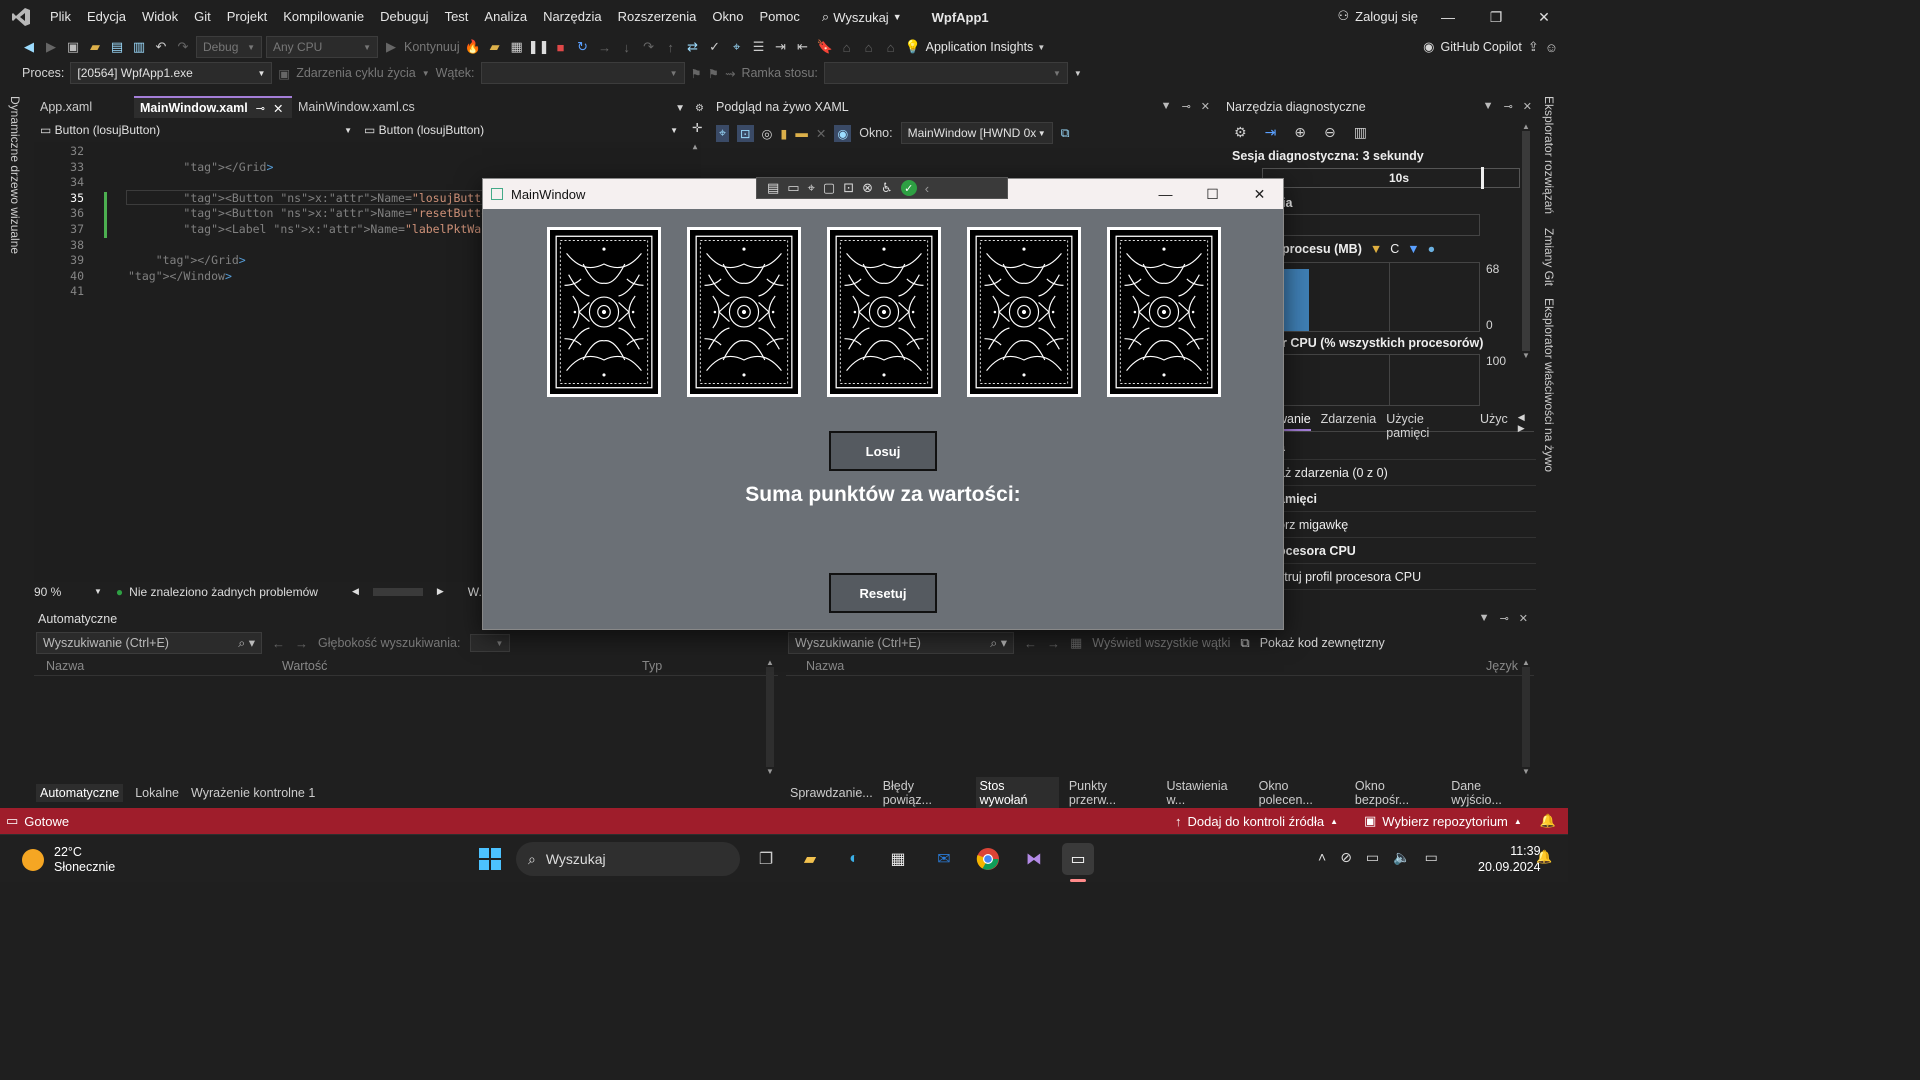 The width and height of the screenshot is (1920, 1080). What do you see at coordinates (1544, 857) in the screenshot?
I see `notification-center-icon: 🔔` at bounding box center [1544, 857].